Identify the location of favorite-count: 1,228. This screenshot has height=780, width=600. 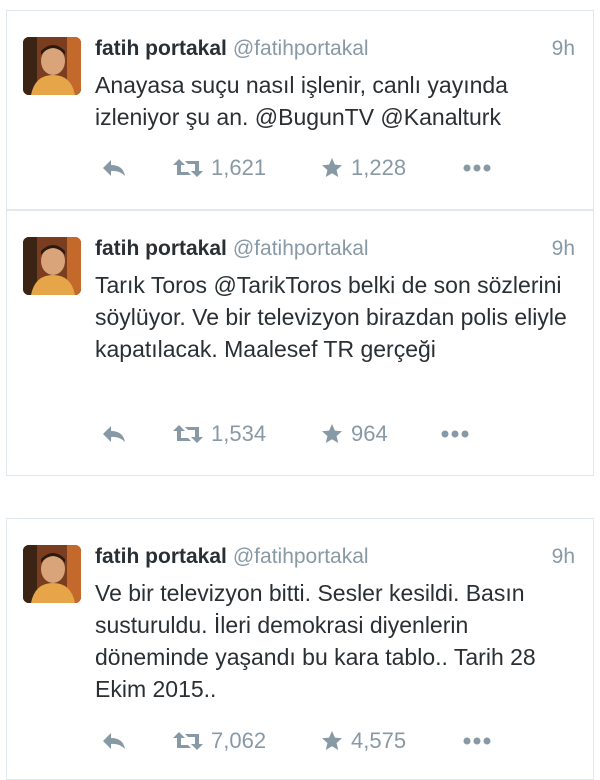
(379, 167).